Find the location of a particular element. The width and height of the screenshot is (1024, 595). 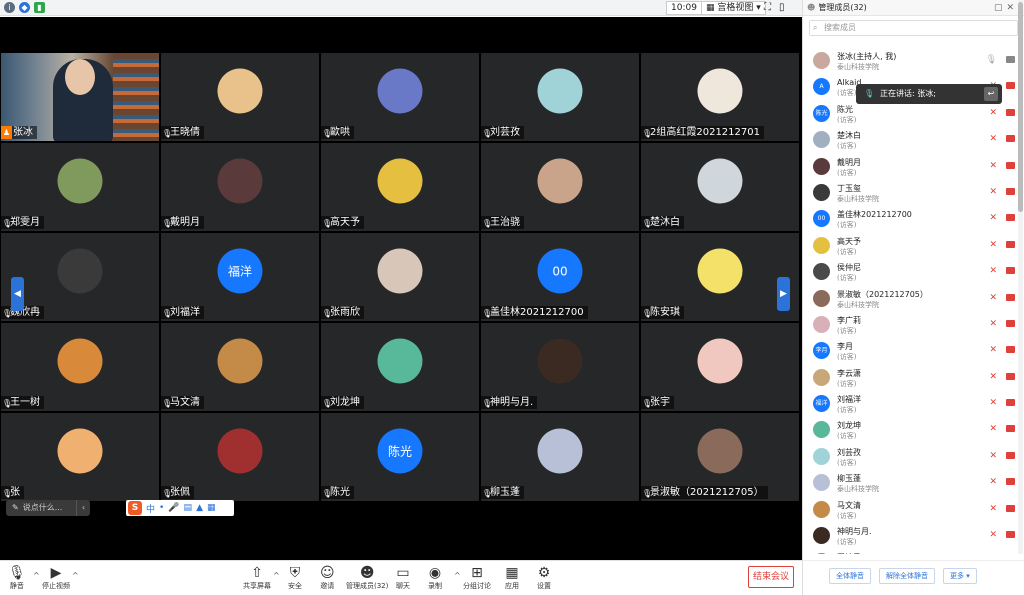

participant-tile: 🎙刘芸孜 is located at coordinates (560, 97).